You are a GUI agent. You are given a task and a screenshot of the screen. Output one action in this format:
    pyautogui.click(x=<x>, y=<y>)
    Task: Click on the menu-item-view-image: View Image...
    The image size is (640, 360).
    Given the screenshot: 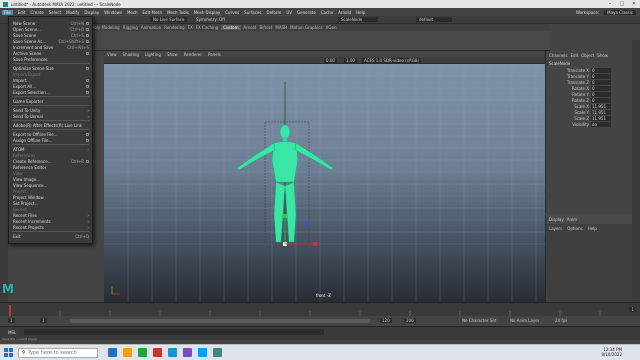 What is the action you would take?
    pyautogui.click(x=50, y=179)
    